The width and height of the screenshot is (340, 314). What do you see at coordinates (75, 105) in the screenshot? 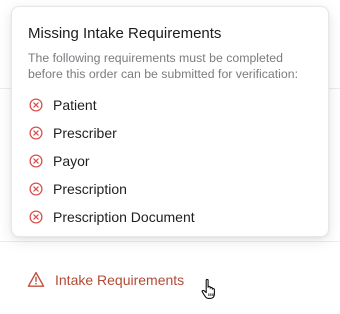
I see `requirement-label: Patient` at bounding box center [75, 105].